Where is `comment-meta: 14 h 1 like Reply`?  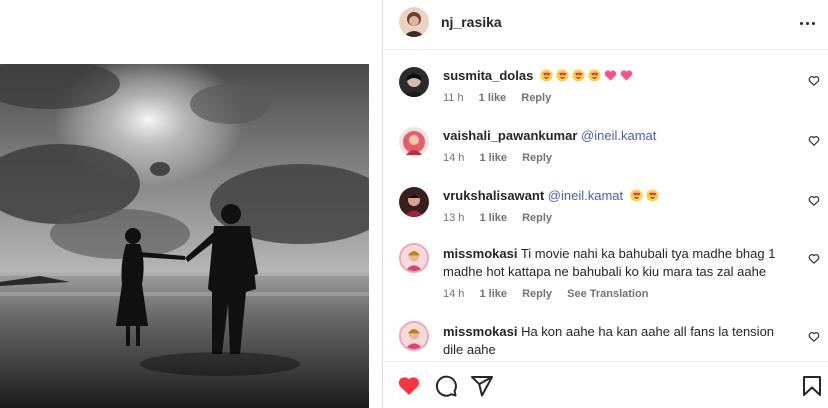
comment-meta: 14 h 1 like Reply is located at coordinates (503, 158).